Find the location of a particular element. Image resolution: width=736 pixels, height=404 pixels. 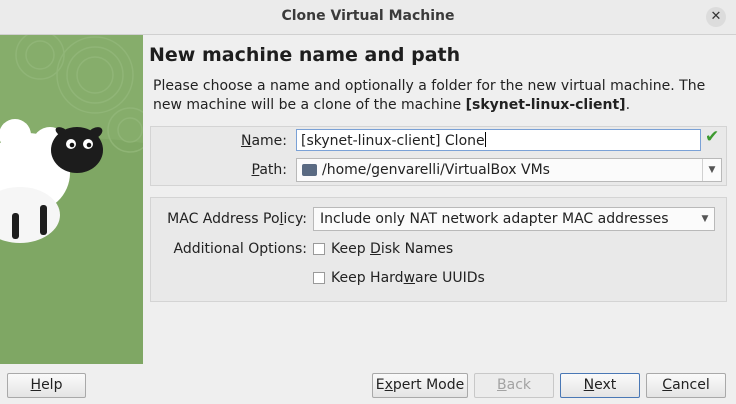

path-selector: /home/genvarelli/VirtualBox VMs ▼ is located at coordinates (509, 170).